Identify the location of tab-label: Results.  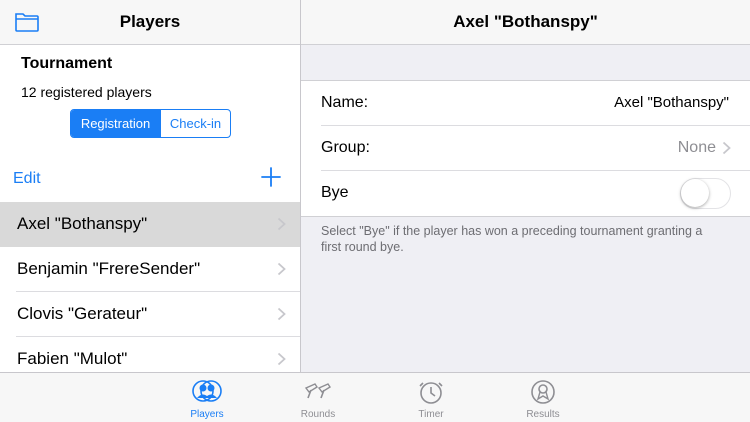
(543, 414).